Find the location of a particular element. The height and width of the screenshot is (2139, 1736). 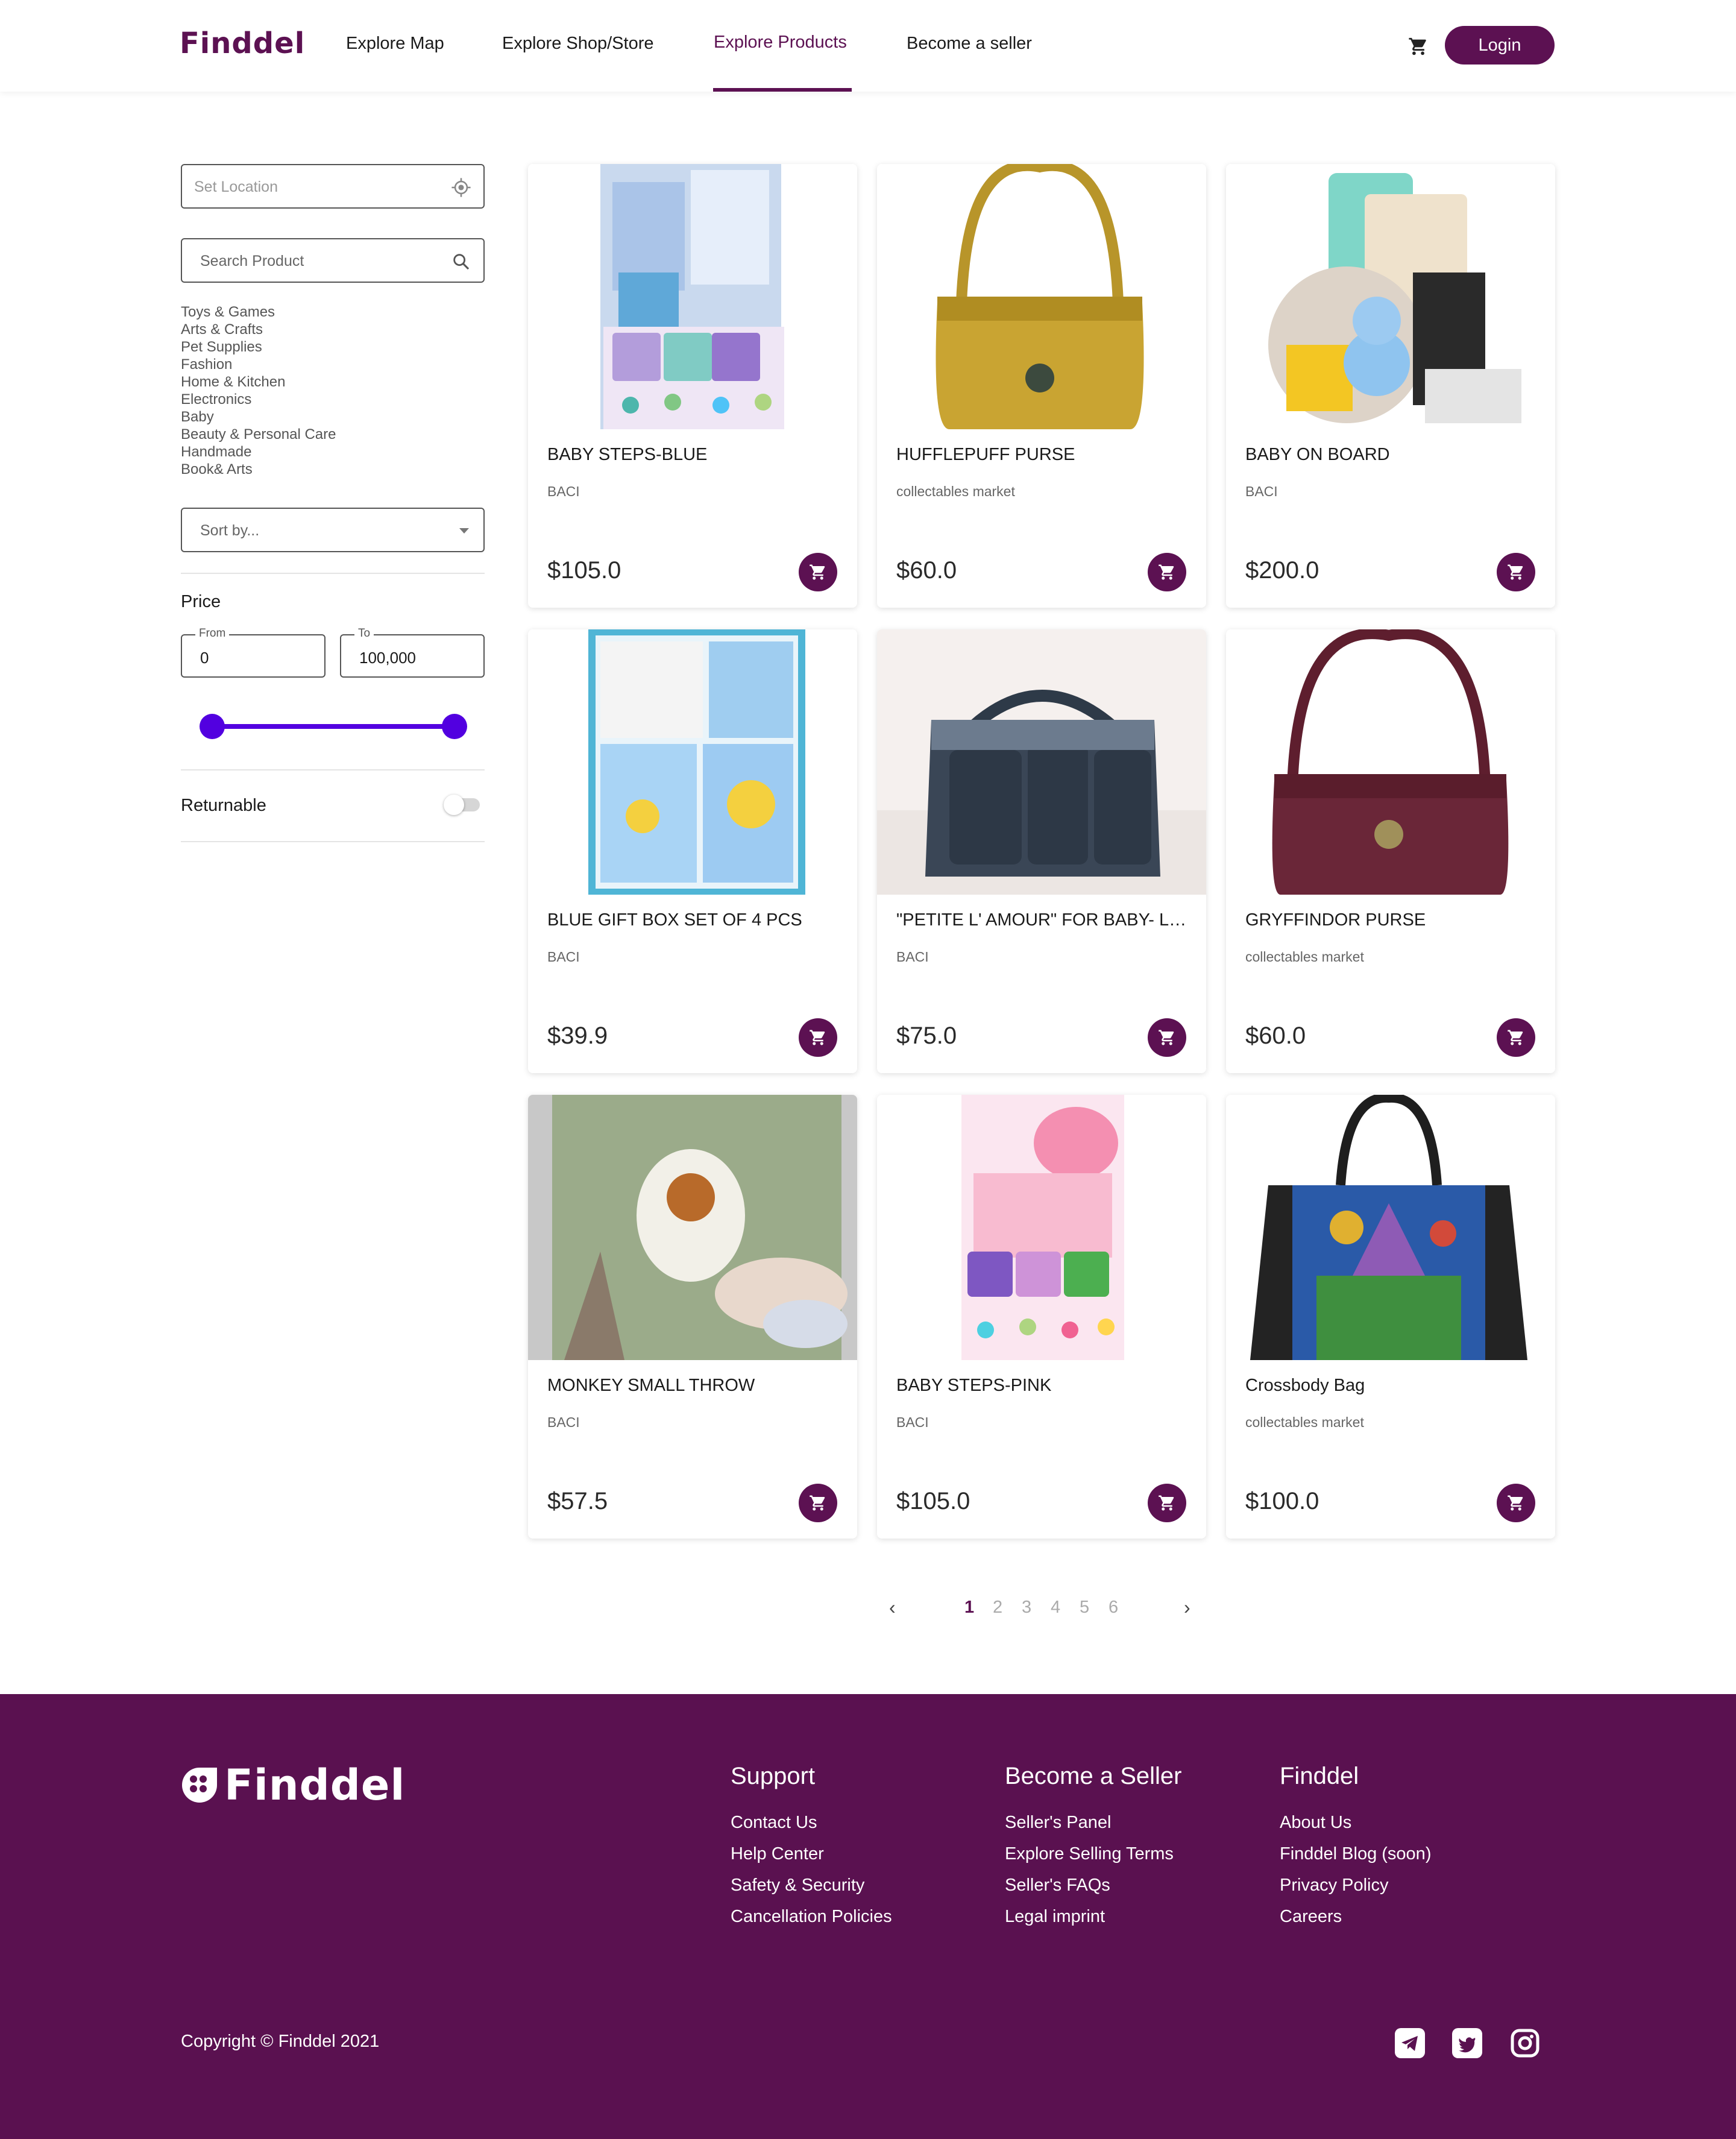

search-placeholder: Search Product is located at coordinates (252, 261).